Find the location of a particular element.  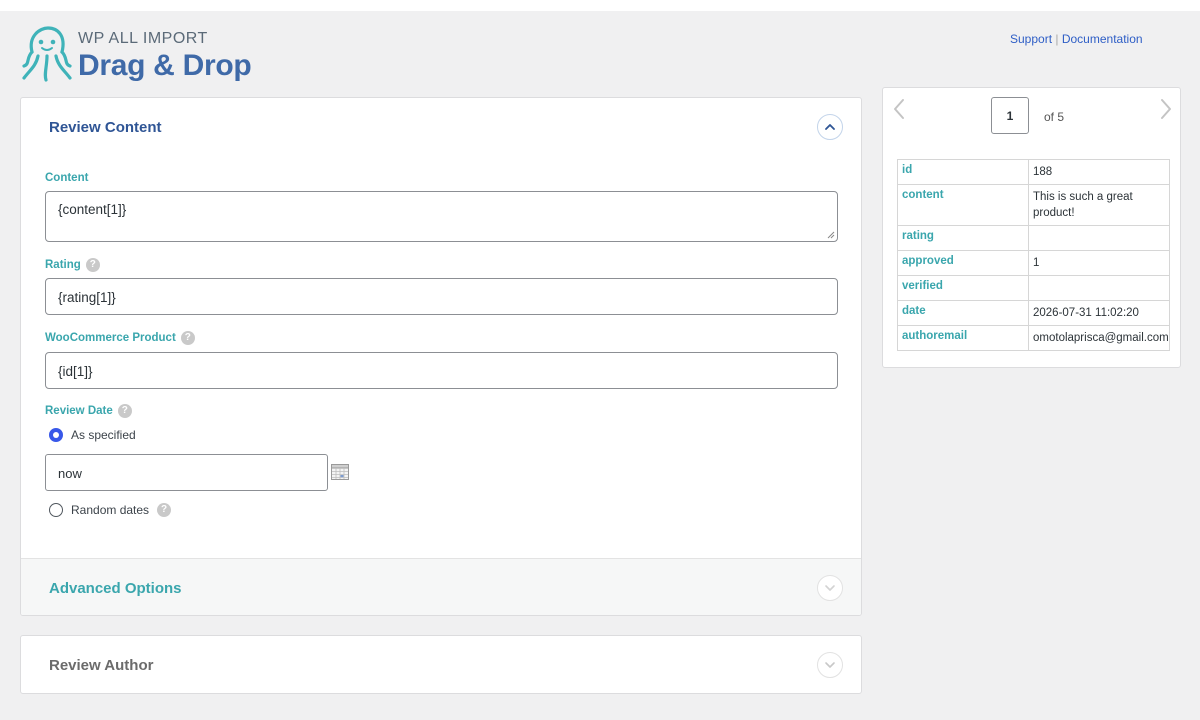

review-date-help-icon: ? is located at coordinates (124, 411).